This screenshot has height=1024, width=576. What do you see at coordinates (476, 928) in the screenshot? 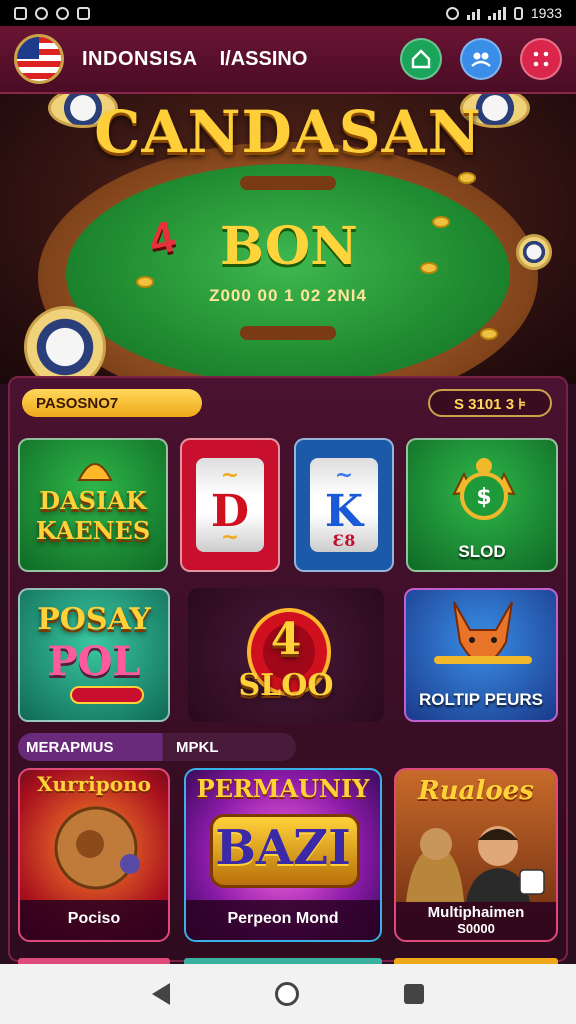
I see `card-bottom-sub: S0000` at bounding box center [476, 928].